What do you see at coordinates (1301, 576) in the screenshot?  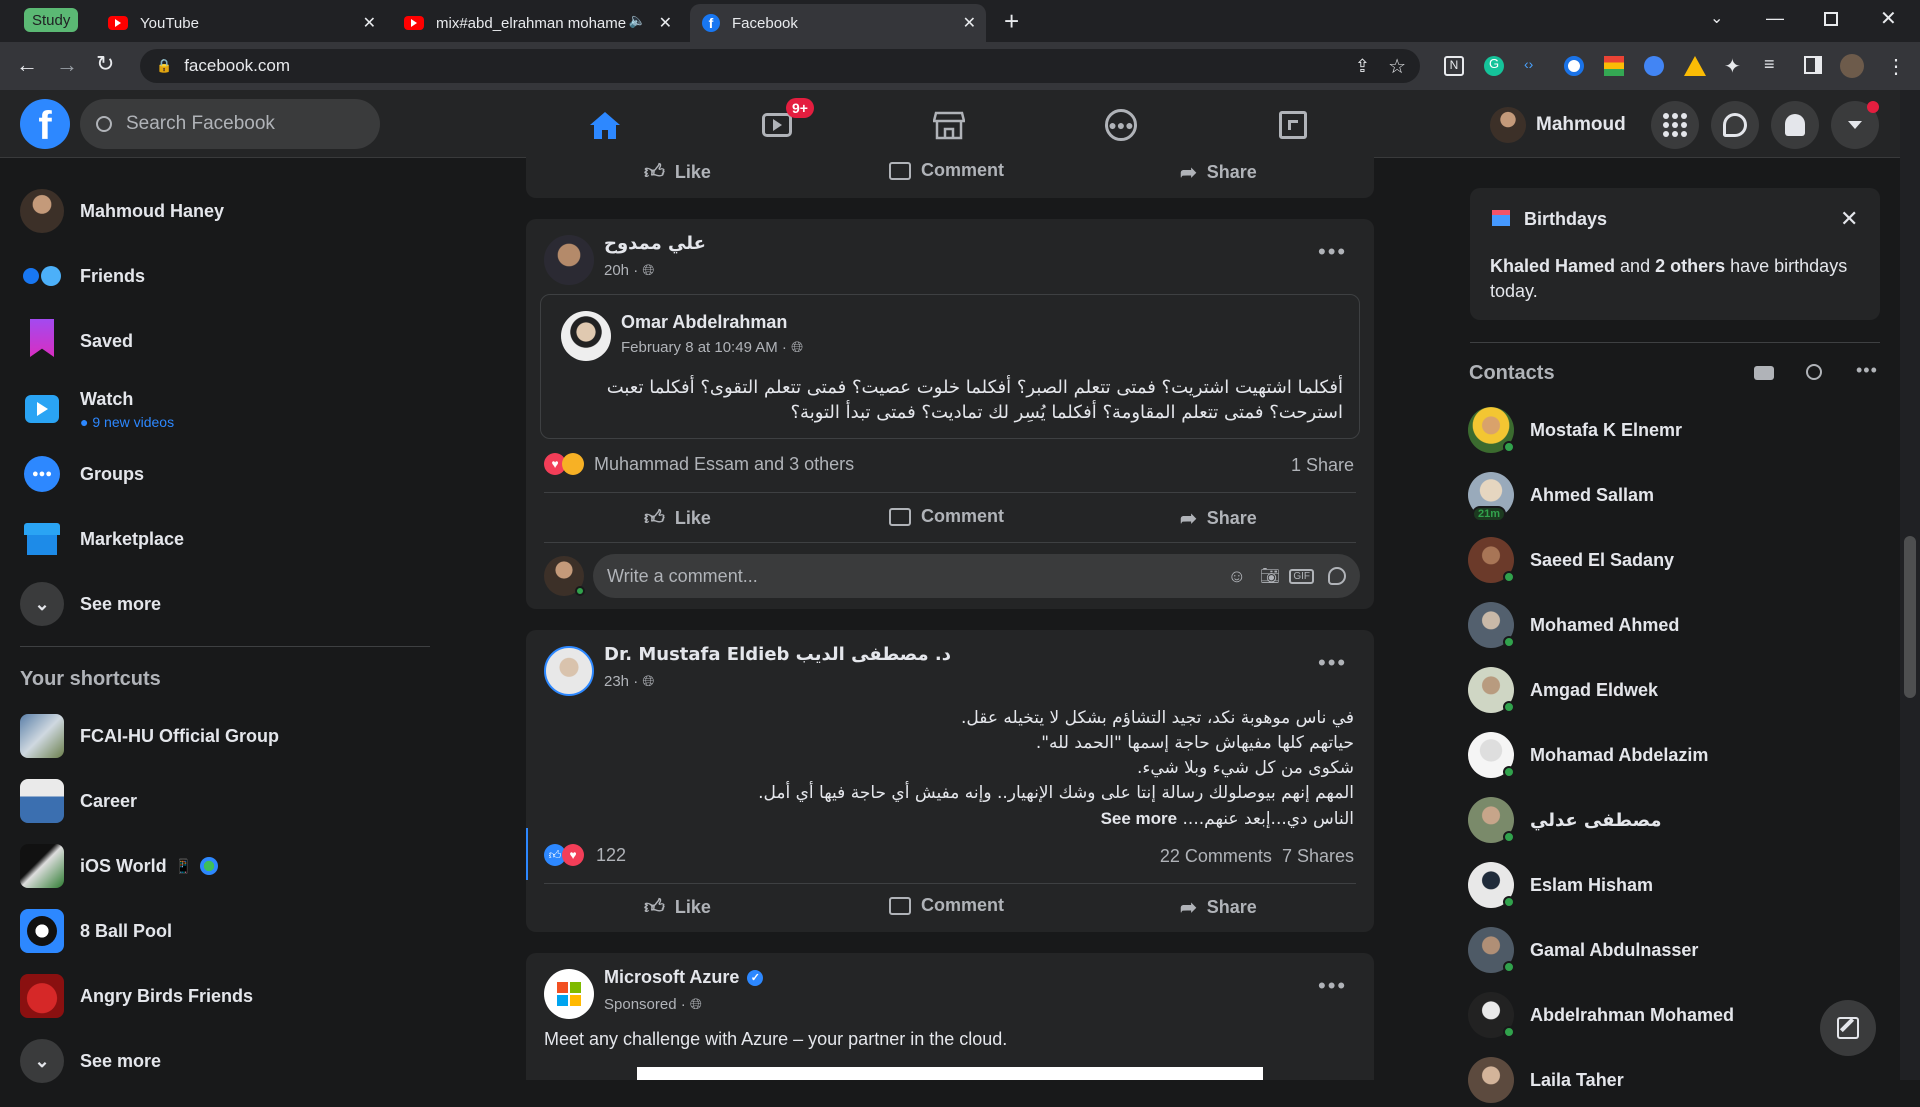 I see `gif-icon: GIF` at bounding box center [1301, 576].